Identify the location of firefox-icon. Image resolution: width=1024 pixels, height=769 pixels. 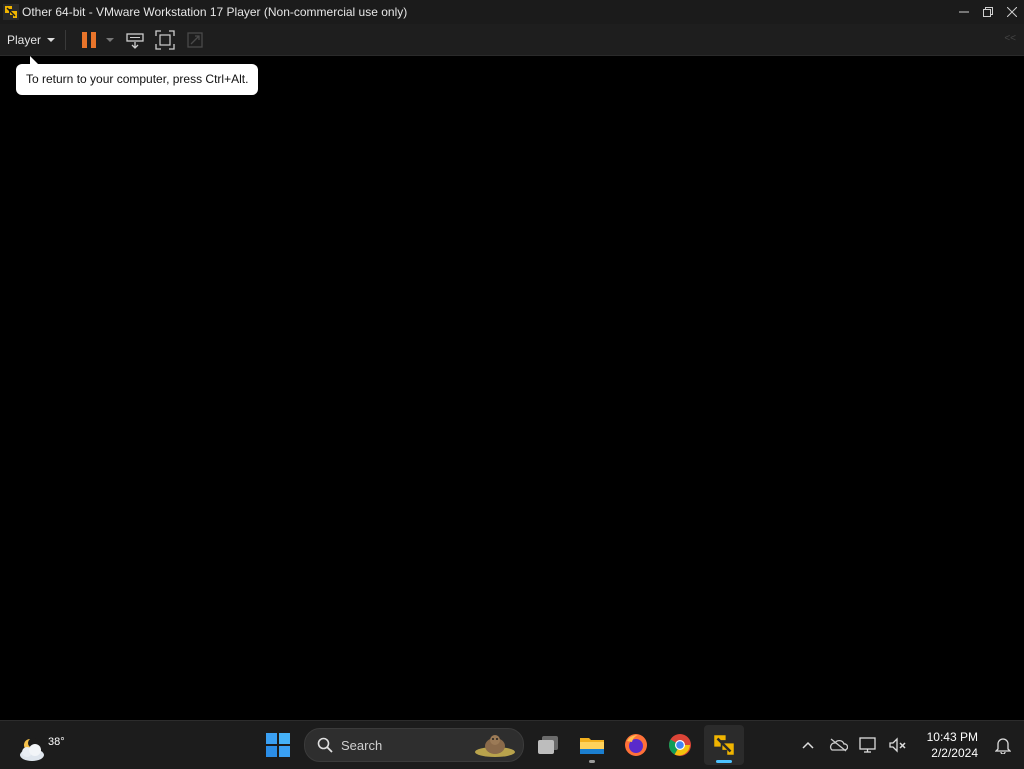
(636, 745).